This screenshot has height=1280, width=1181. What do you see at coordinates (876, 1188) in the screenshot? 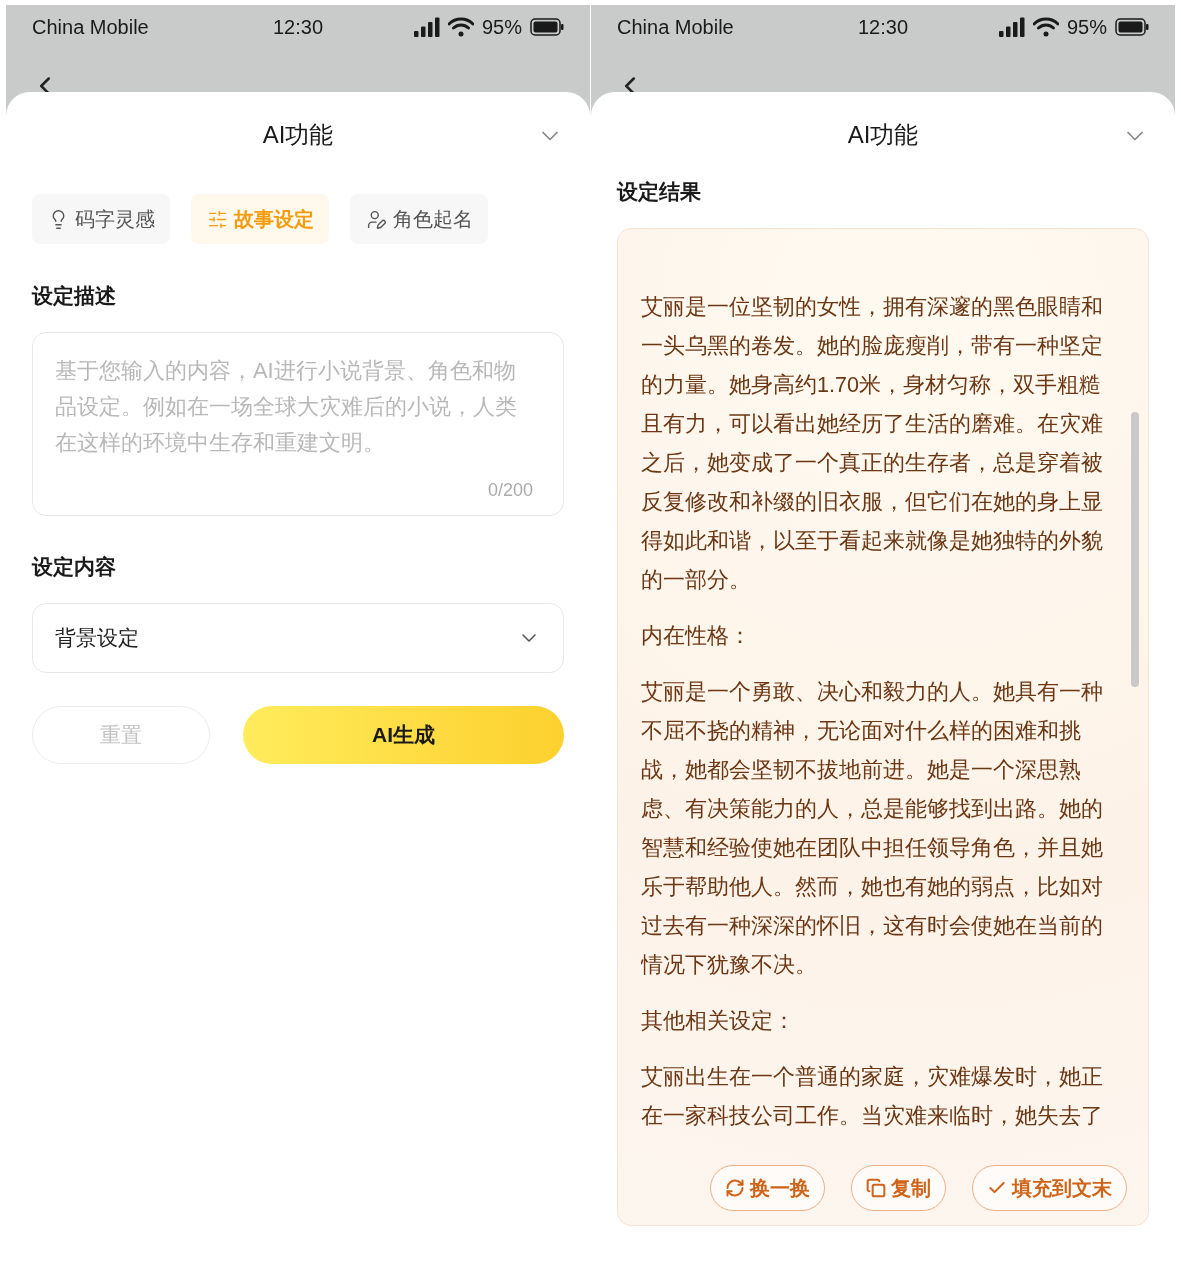
I see `copy-icon` at bounding box center [876, 1188].